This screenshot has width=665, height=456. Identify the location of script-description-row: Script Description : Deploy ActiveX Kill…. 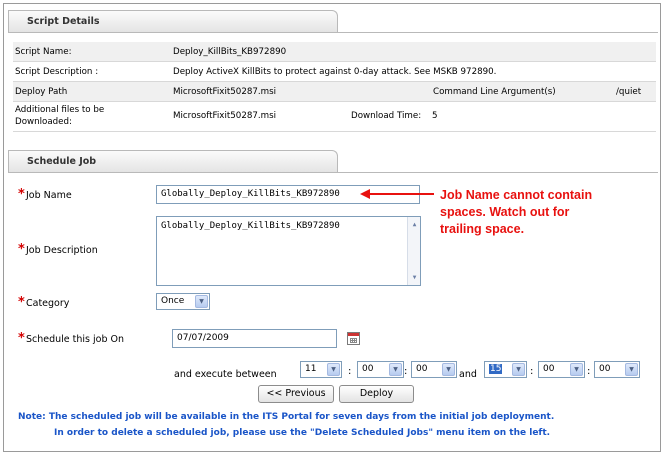
(334, 72).